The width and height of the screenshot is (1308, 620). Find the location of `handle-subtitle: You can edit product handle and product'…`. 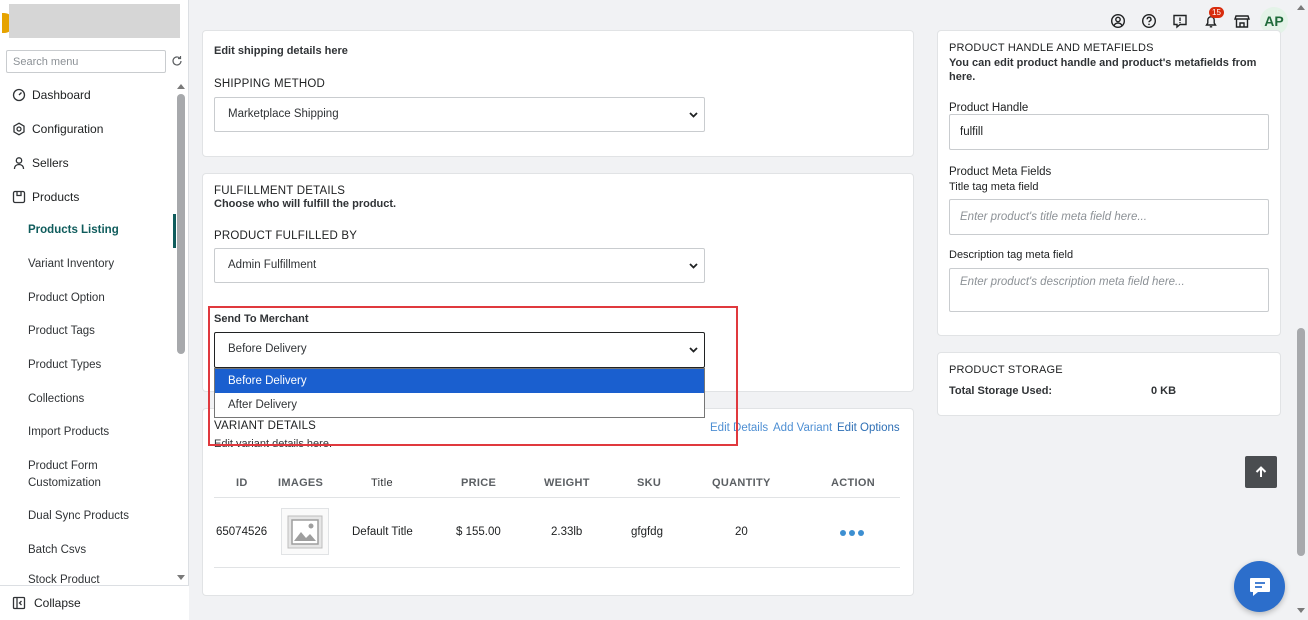

handle-subtitle: You can edit product handle and product'… is located at coordinates (1103, 70).